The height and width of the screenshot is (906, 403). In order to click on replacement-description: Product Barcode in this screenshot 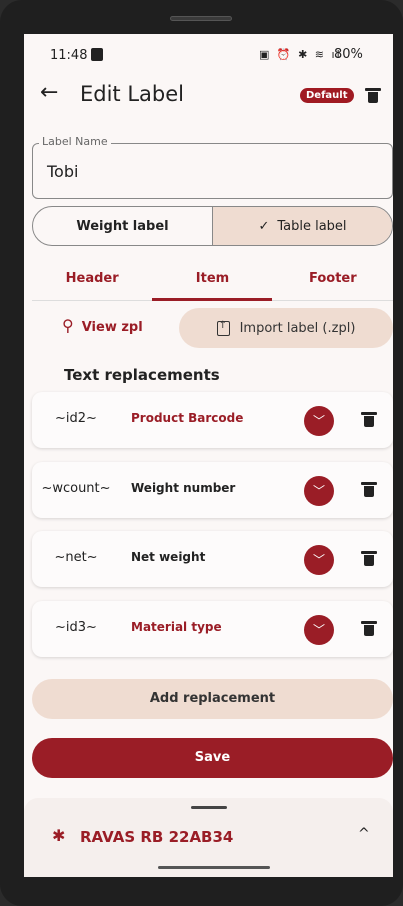, I will do `click(187, 418)`.